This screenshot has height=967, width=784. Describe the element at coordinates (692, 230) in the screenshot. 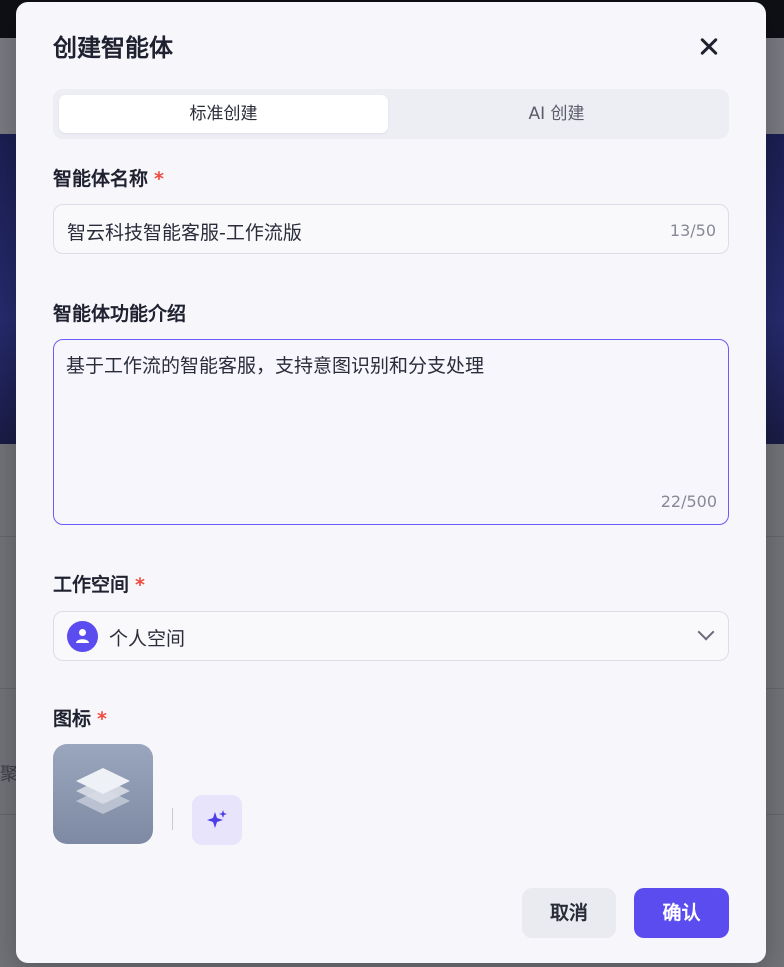

I see `agent-name-counter: 13/50` at that location.